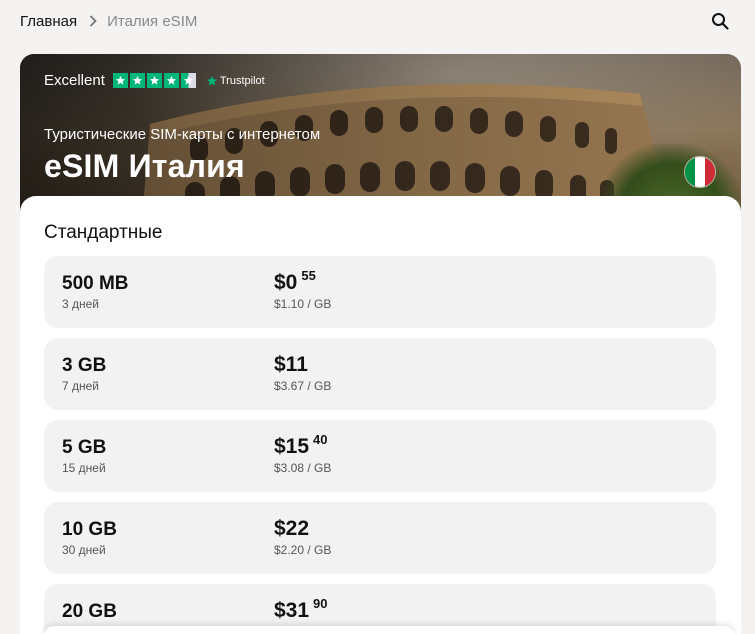 This screenshot has width=755, height=634. Describe the element at coordinates (700, 172) in the screenshot. I see `italy-flag-icon` at that location.